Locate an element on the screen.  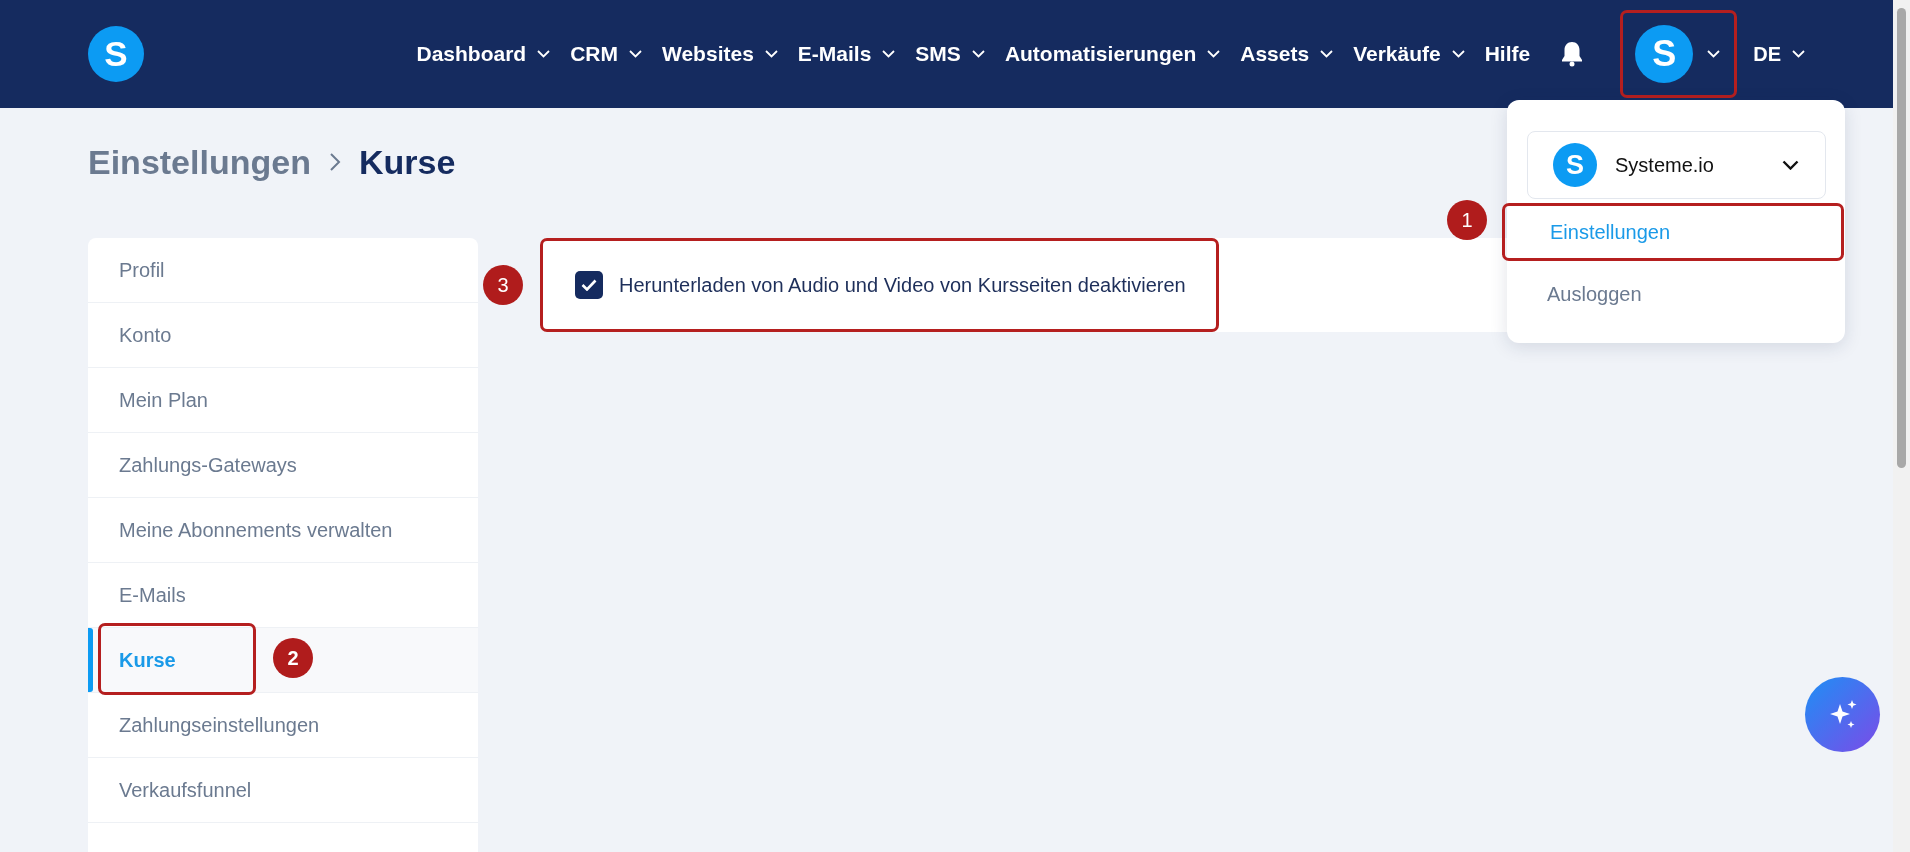
account-selector: S Systeme.io is located at coordinates (1676, 165).